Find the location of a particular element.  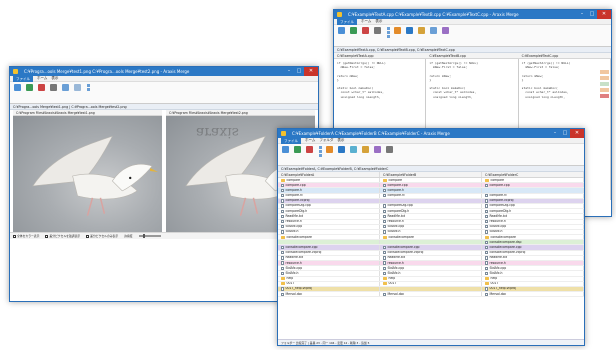

table-cell: compare.vcproj is located at coordinates (329, 200).